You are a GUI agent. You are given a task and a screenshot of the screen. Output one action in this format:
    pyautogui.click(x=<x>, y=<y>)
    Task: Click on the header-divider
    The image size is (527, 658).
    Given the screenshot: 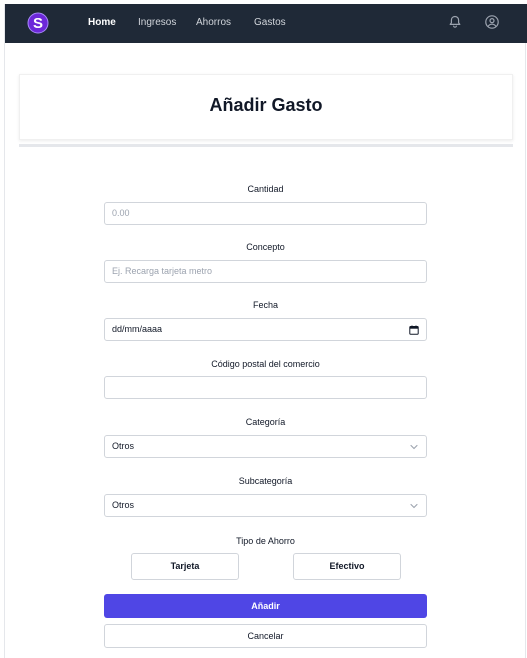 What is the action you would take?
    pyautogui.click(x=266, y=145)
    